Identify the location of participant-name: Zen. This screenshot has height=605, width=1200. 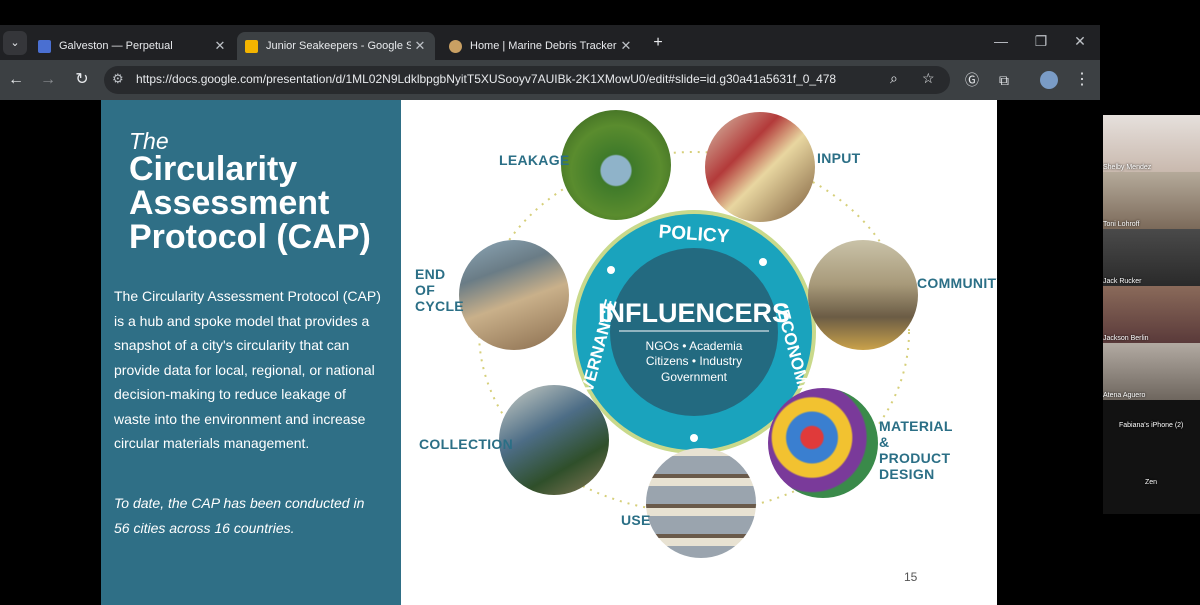
(1151, 482).